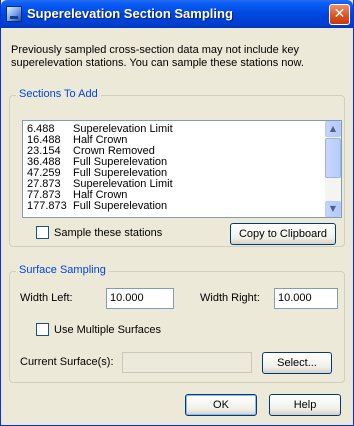 The height and width of the screenshot is (426, 354). I want to click on app-icon, so click(14, 14).